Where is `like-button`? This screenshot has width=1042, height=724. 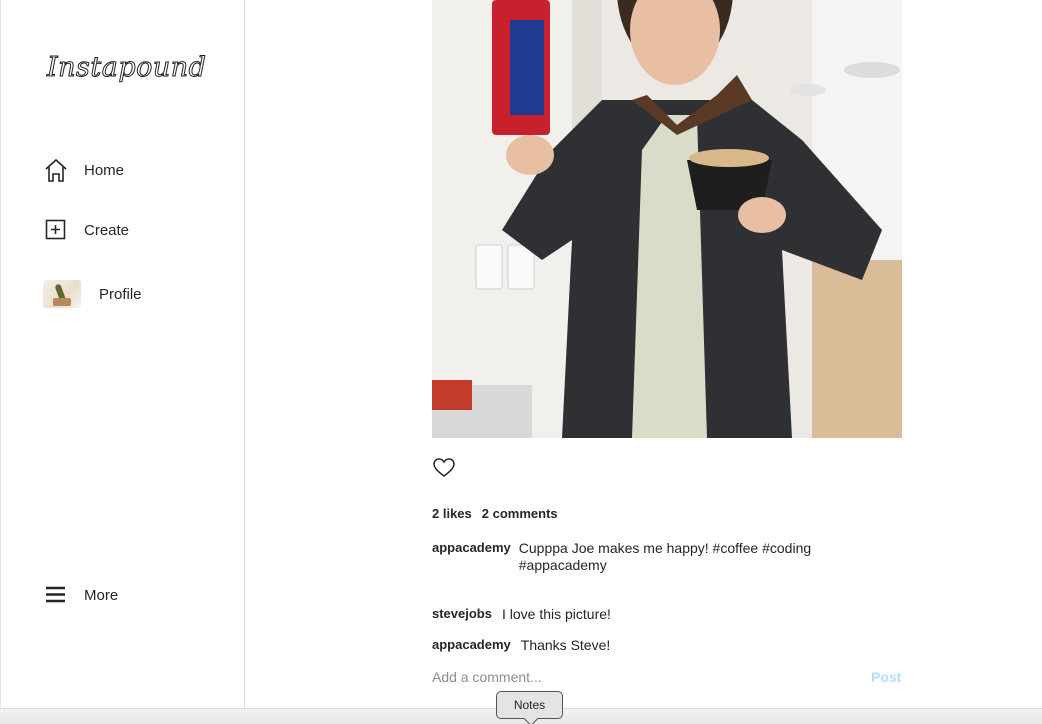
like-button is located at coordinates (444, 468).